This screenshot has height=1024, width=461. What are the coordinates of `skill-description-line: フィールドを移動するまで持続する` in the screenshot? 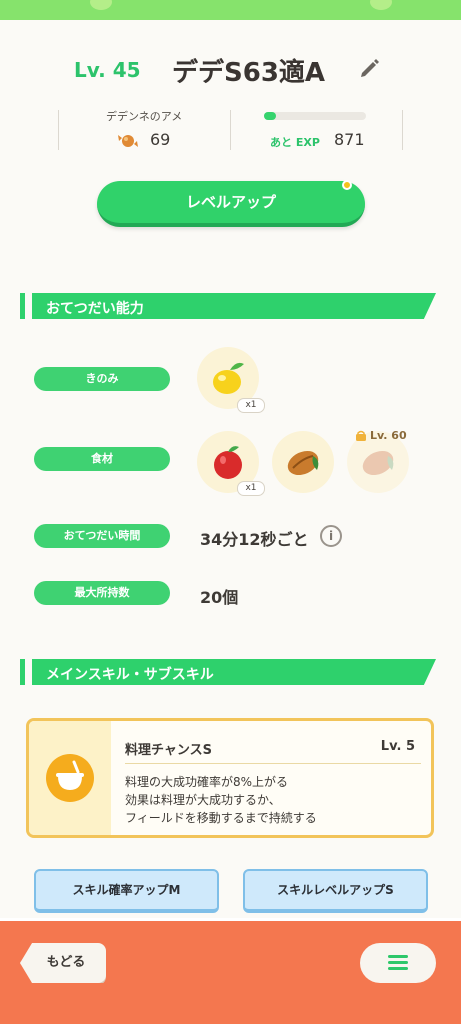 It's located at (221, 818).